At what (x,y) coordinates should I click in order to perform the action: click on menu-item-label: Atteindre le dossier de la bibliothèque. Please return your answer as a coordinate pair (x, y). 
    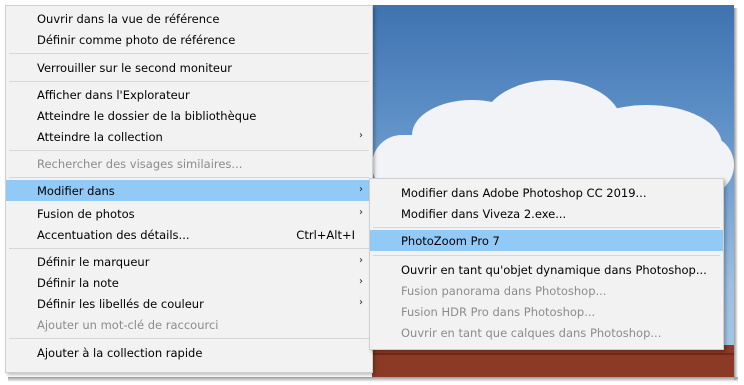
    Looking at the image, I should click on (147, 115).